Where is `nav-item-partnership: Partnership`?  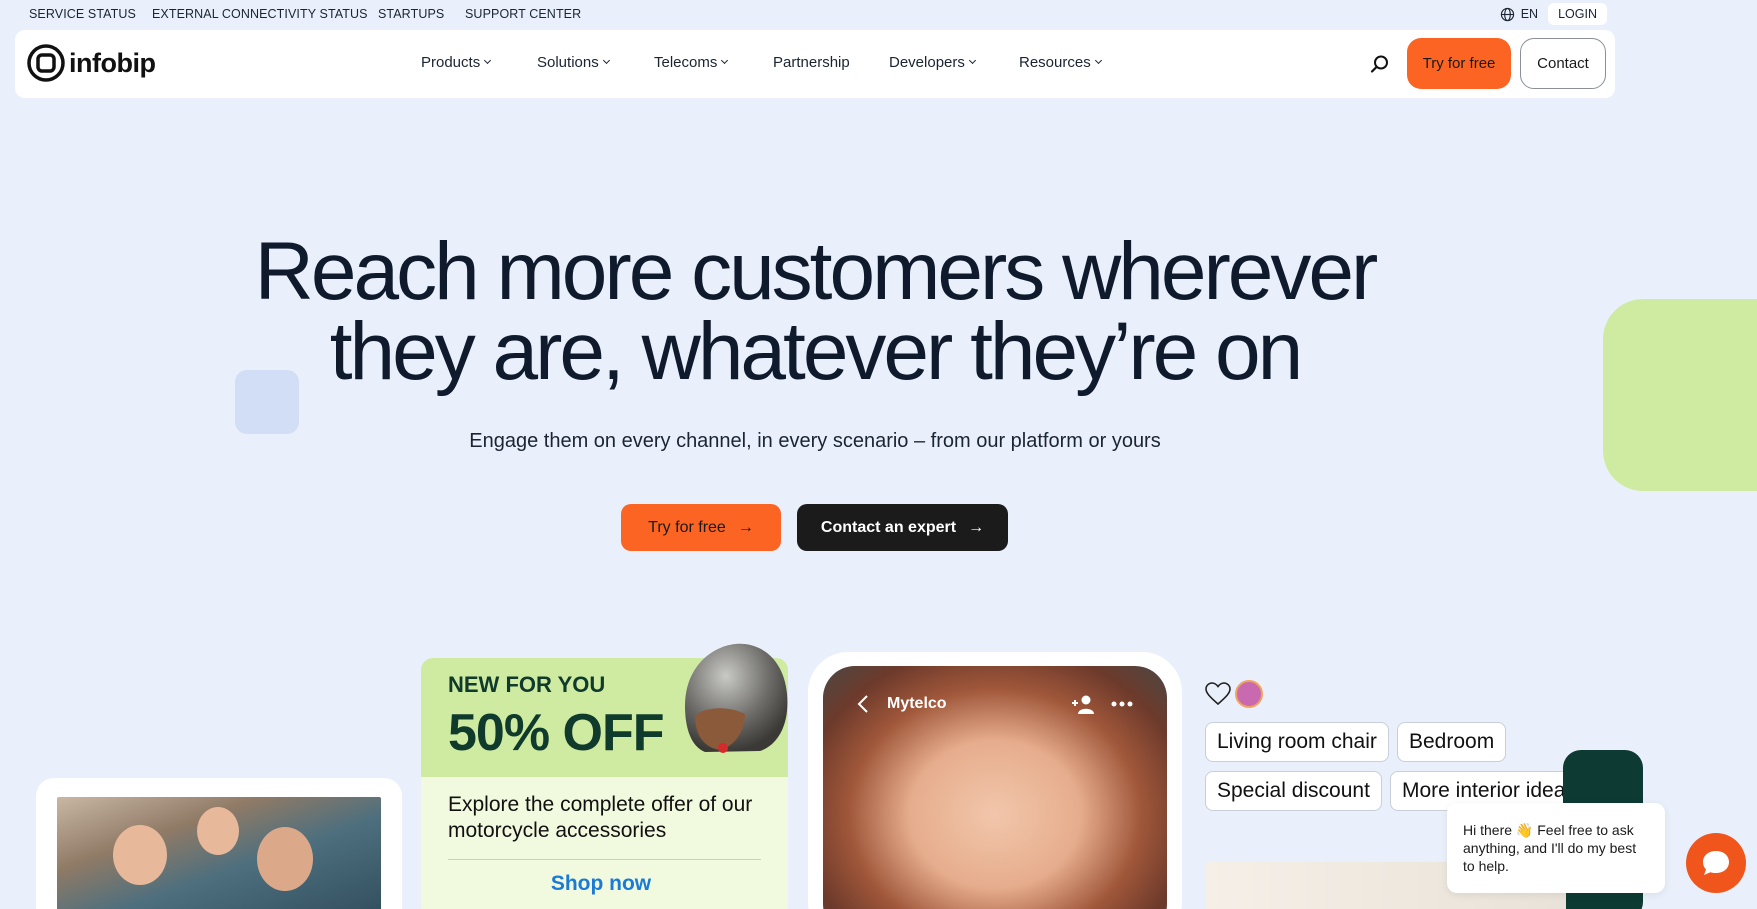
nav-item-partnership: Partnership is located at coordinates (811, 62).